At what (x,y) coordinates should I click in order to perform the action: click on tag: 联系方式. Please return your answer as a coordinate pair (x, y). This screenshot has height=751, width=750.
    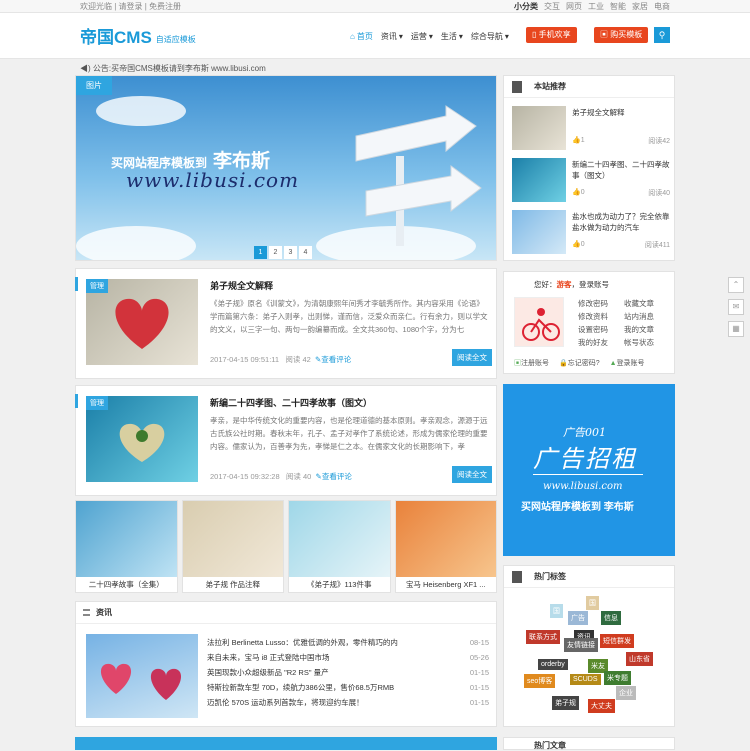
    Looking at the image, I should click on (543, 637).